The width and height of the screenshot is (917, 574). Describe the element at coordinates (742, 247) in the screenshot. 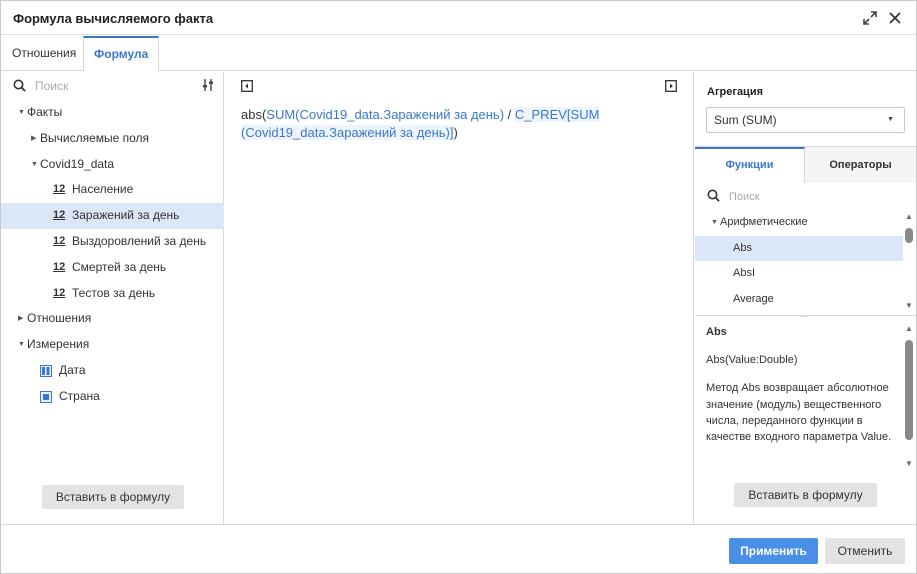

I see `function-label: Abs` at that location.